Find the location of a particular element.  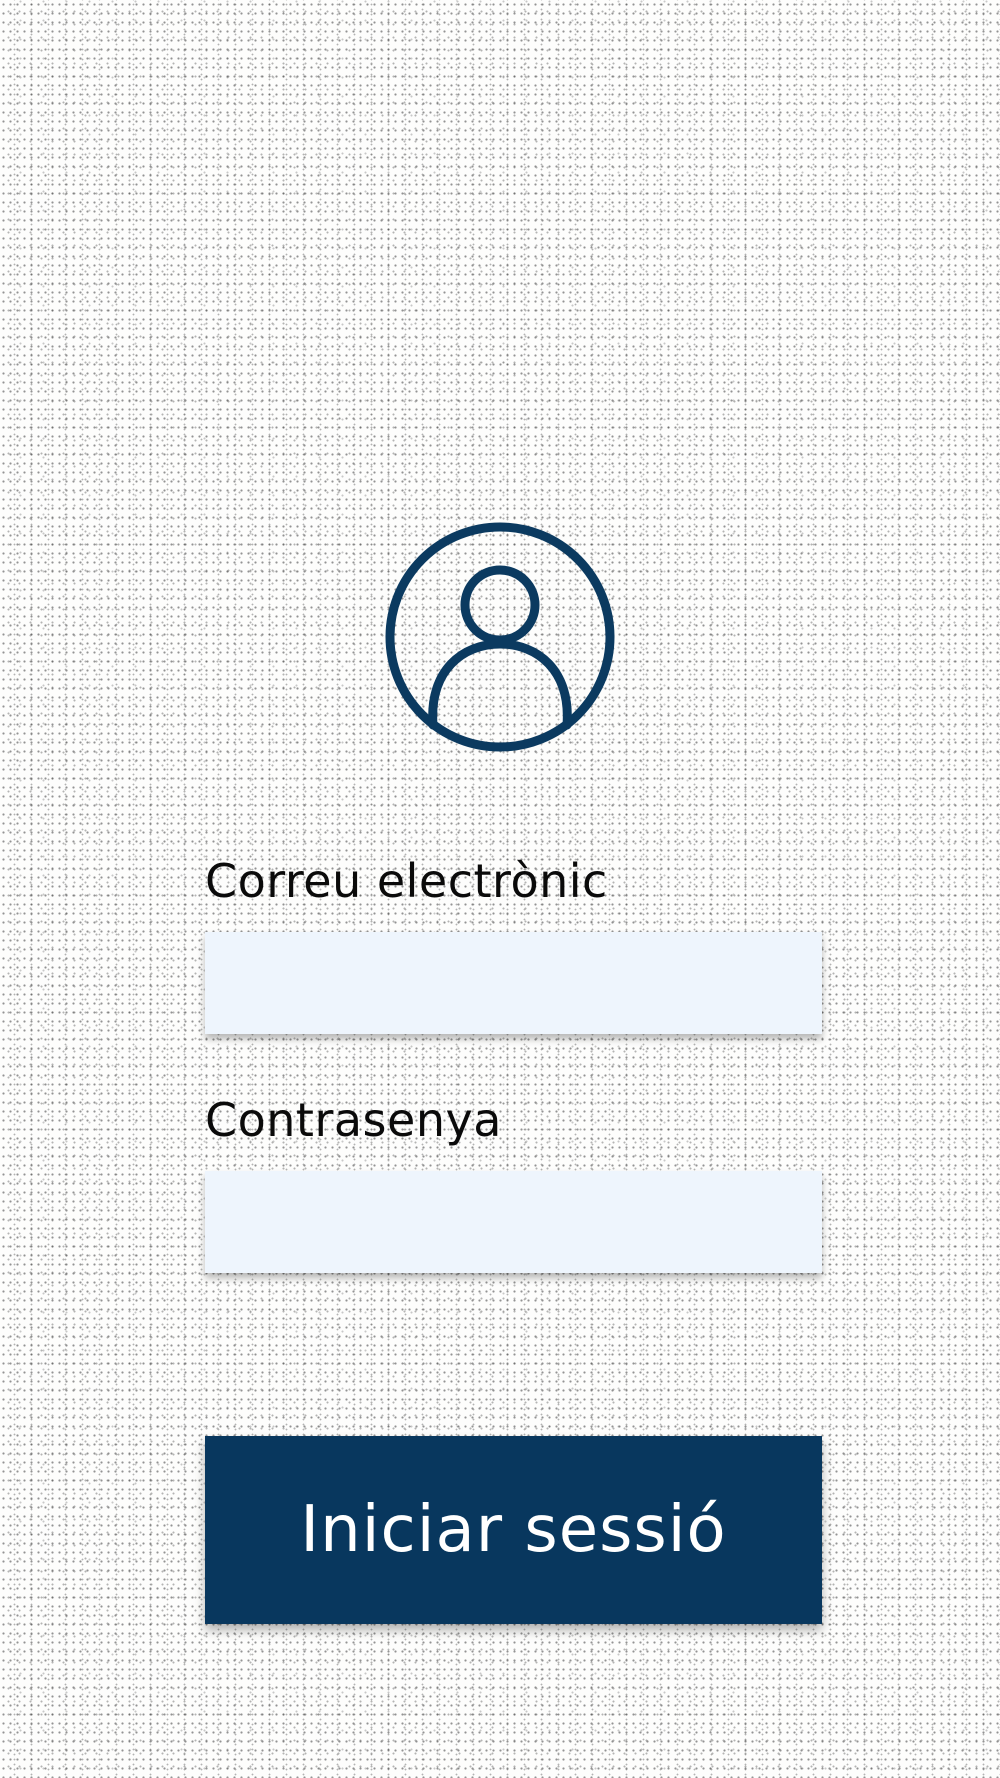

password-label: Contrasenya is located at coordinates (353, 1120).